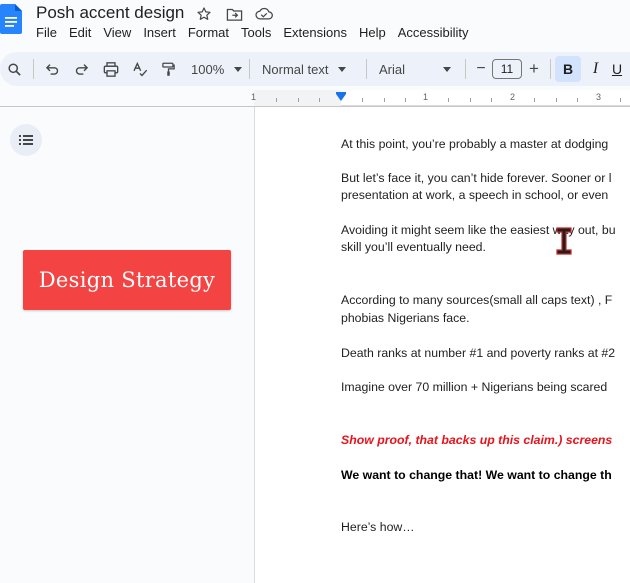  I want to click on search-menus-button, so click(14, 69).